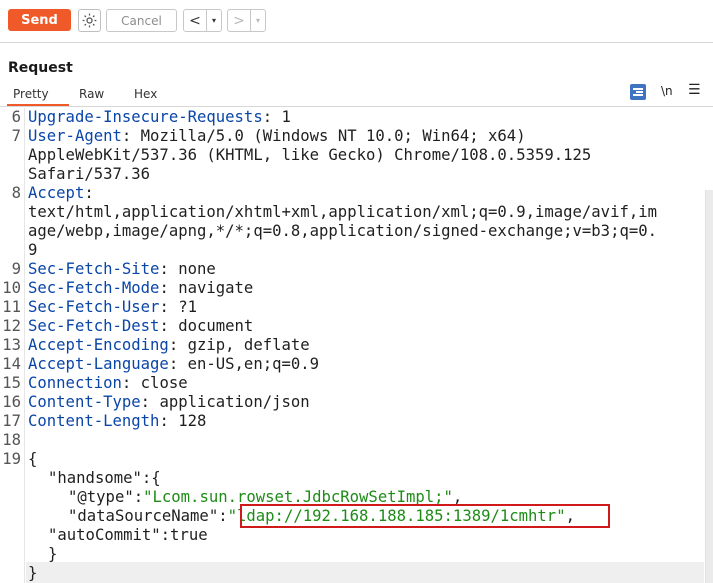 This screenshot has width=713, height=583. What do you see at coordinates (244, 364) in the screenshot?
I see `header-value: : en-US,en;q=0.9` at bounding box center [244, 364].